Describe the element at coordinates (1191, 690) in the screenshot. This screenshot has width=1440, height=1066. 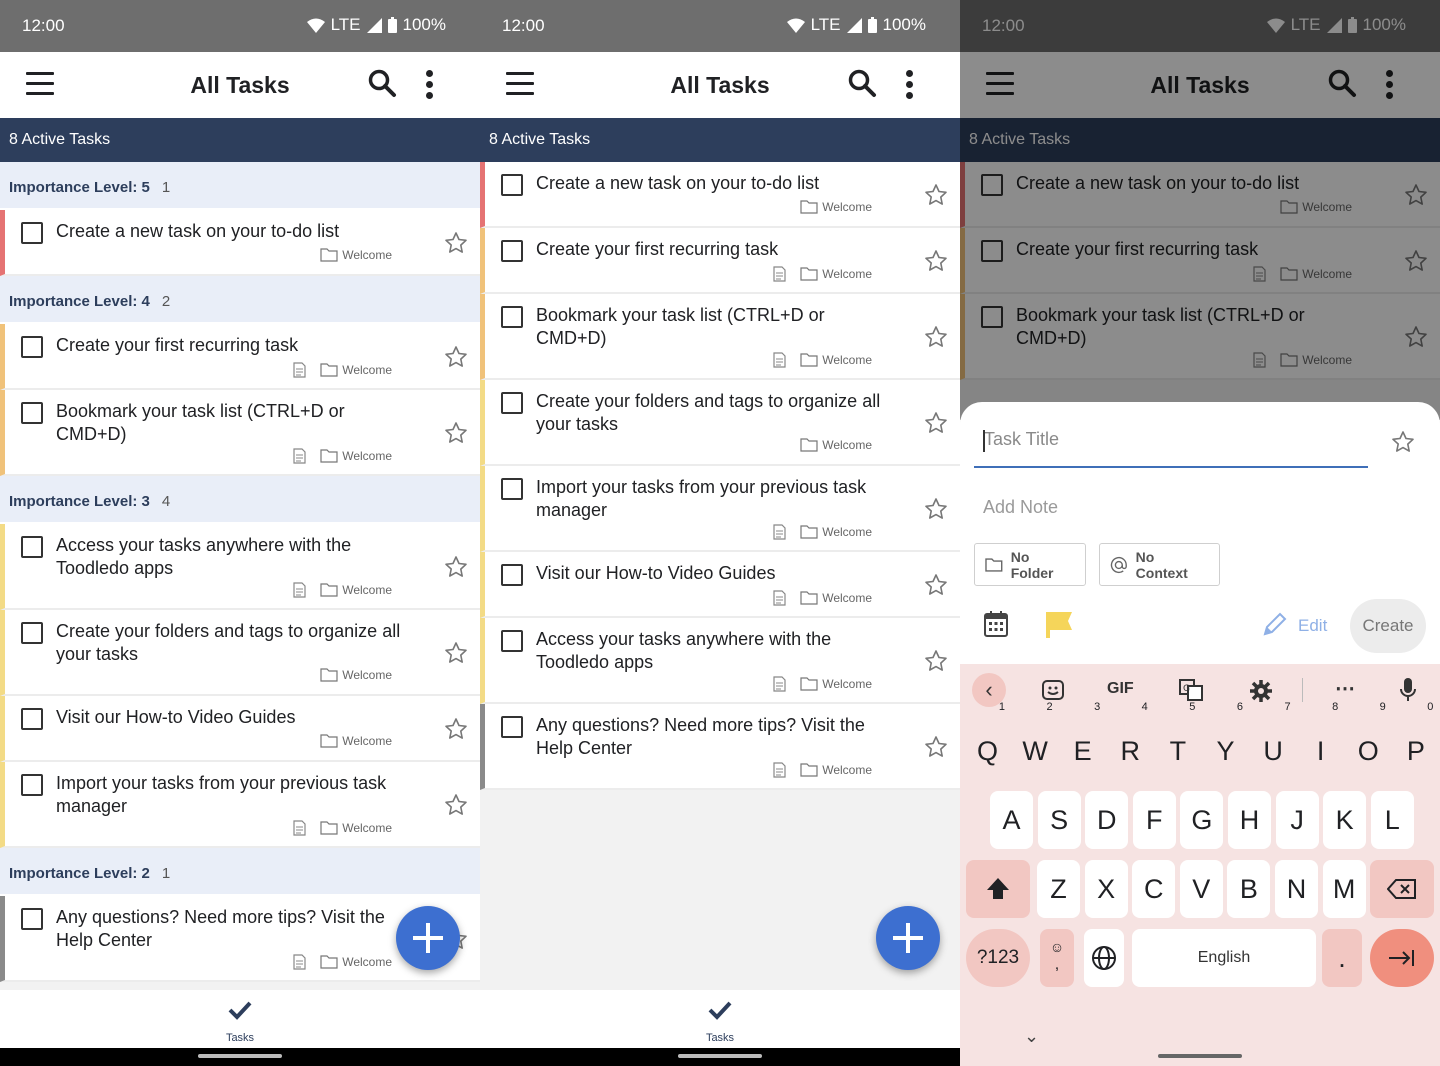
I see `translate-icon: G` at that location.